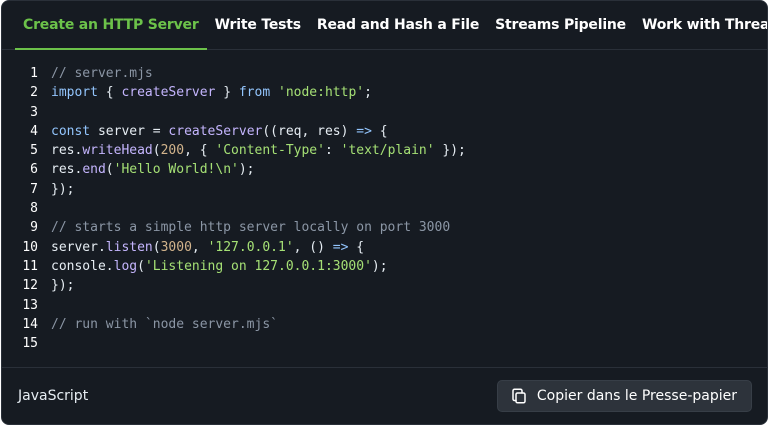 This screenshot has height=426, width=770. What do you see at coordinates (34, 131) in the screenshot?
I see `line-number: 4` at bounding box center [34, 131].